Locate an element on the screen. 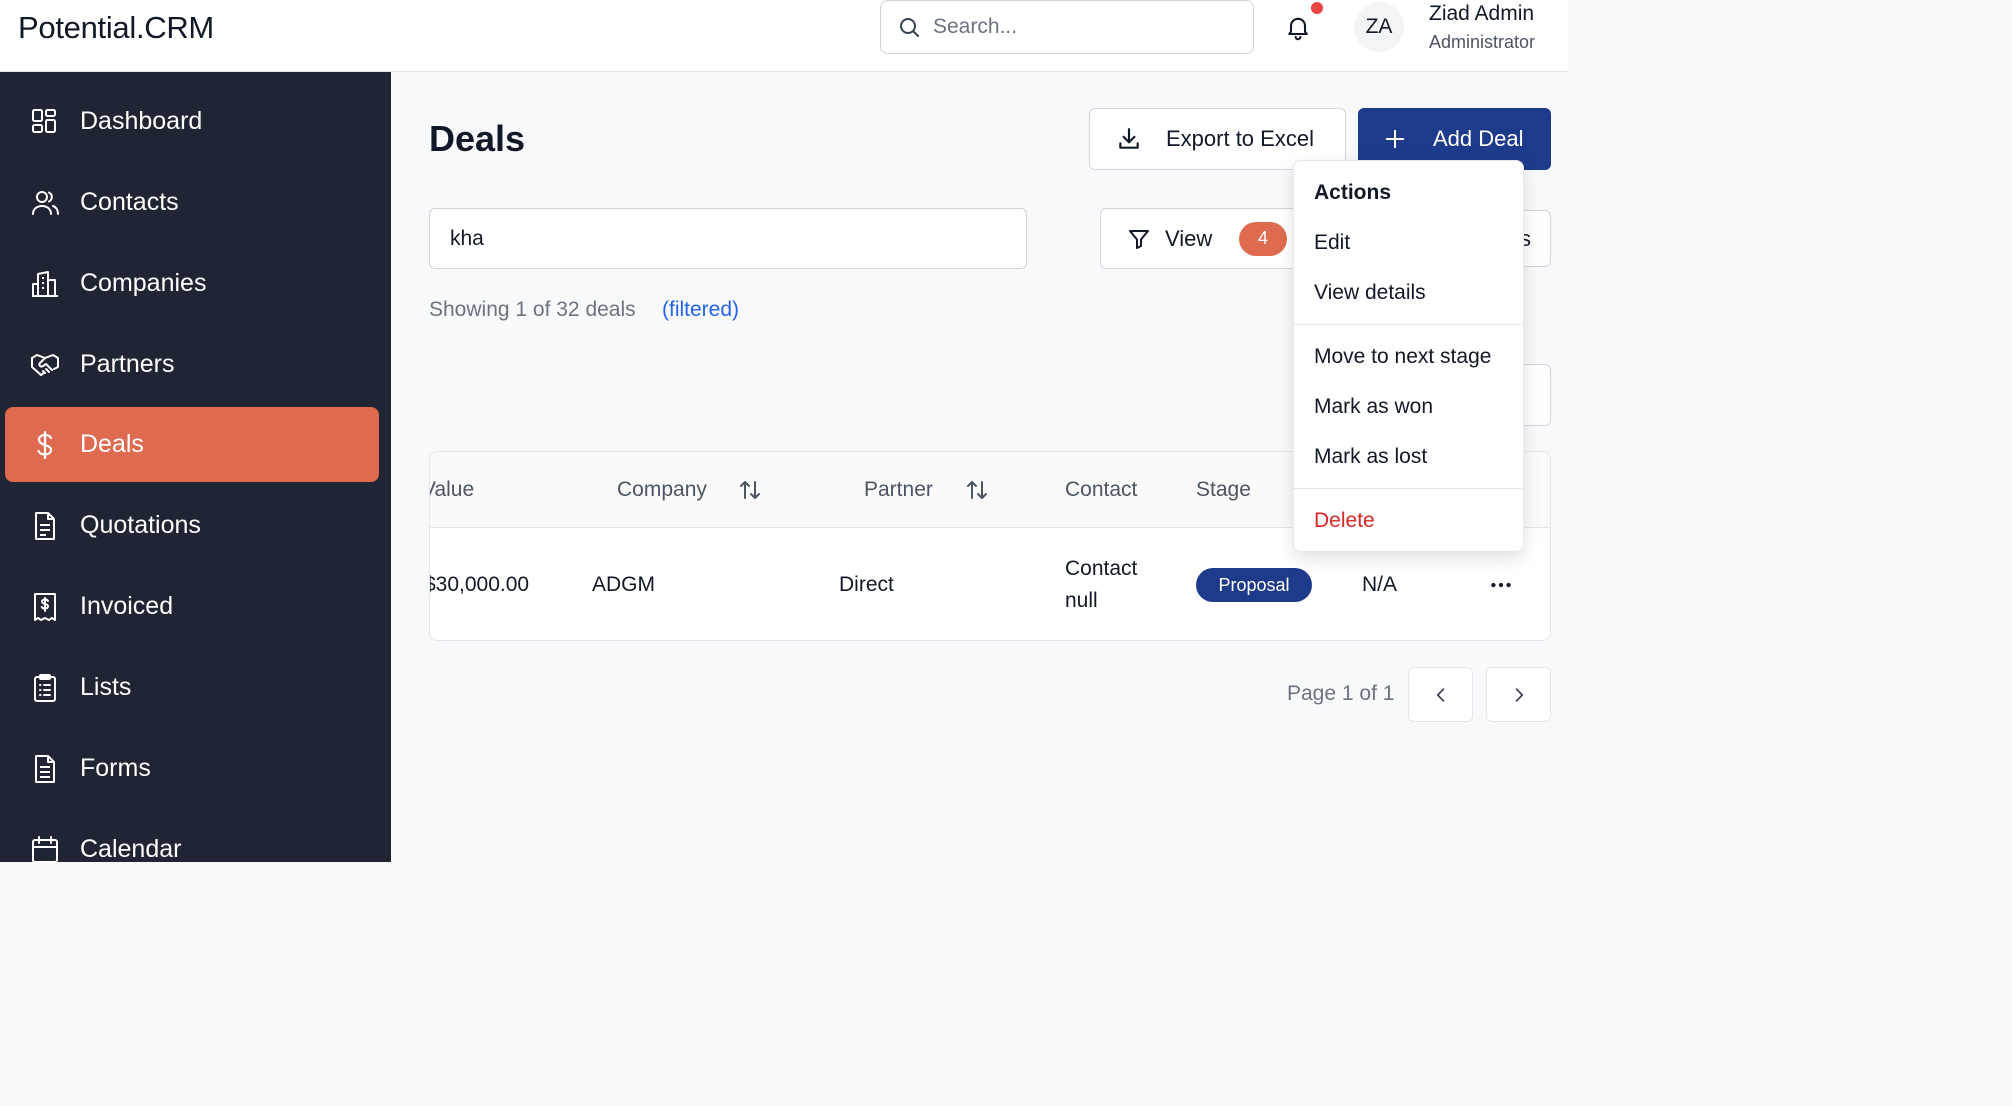 The width and height of the screenshot is (2012, 1106). download-icon is located at coordinates (1129, 138).